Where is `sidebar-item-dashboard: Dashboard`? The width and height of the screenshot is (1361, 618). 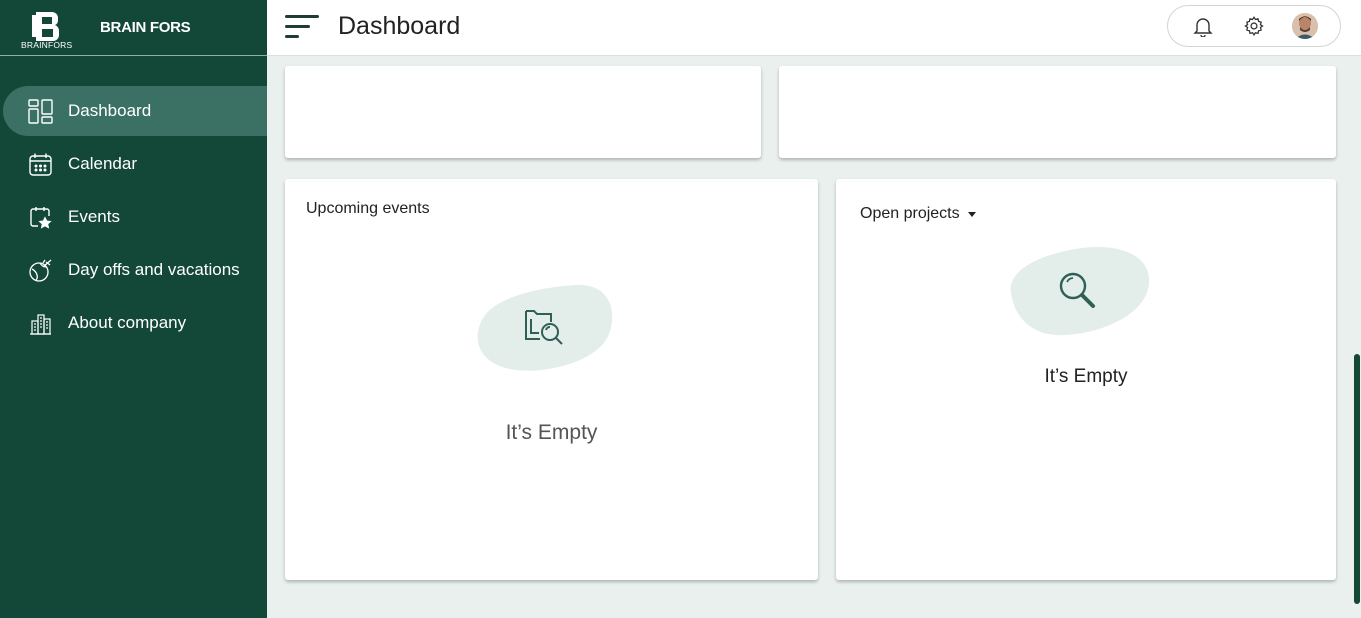 sidebar-item-dashboard: Dashboard is located at coordinates (135, 111).